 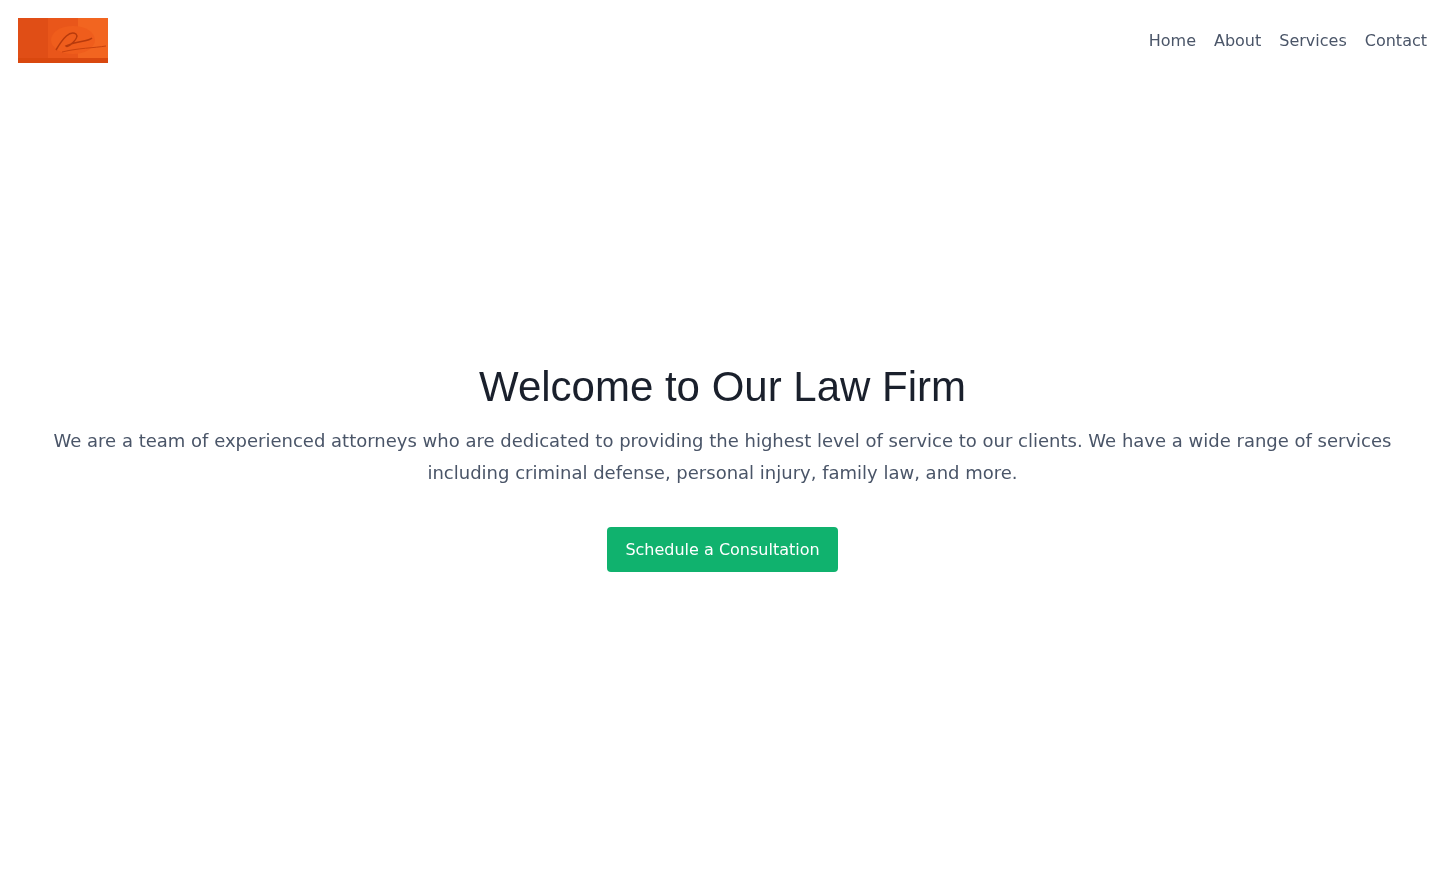 What do you see at coordinates (1172, 40) in the screenshot?
I see `nav-link: Home` at bounding box center [1172, 40].